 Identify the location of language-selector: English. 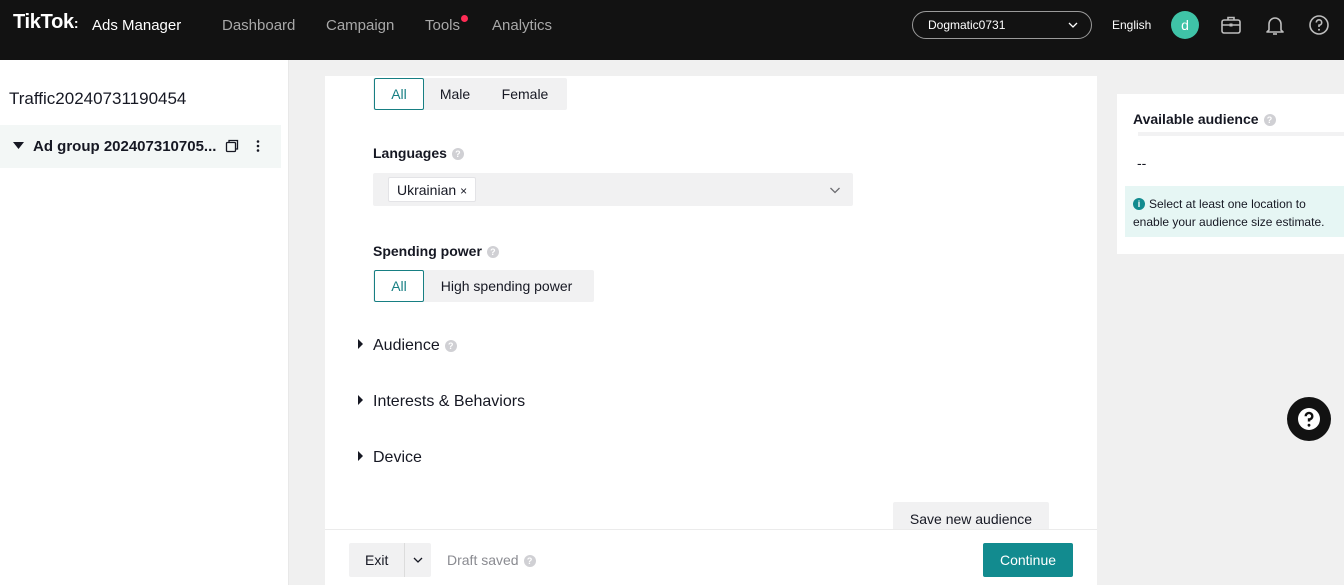
(1131, 25).